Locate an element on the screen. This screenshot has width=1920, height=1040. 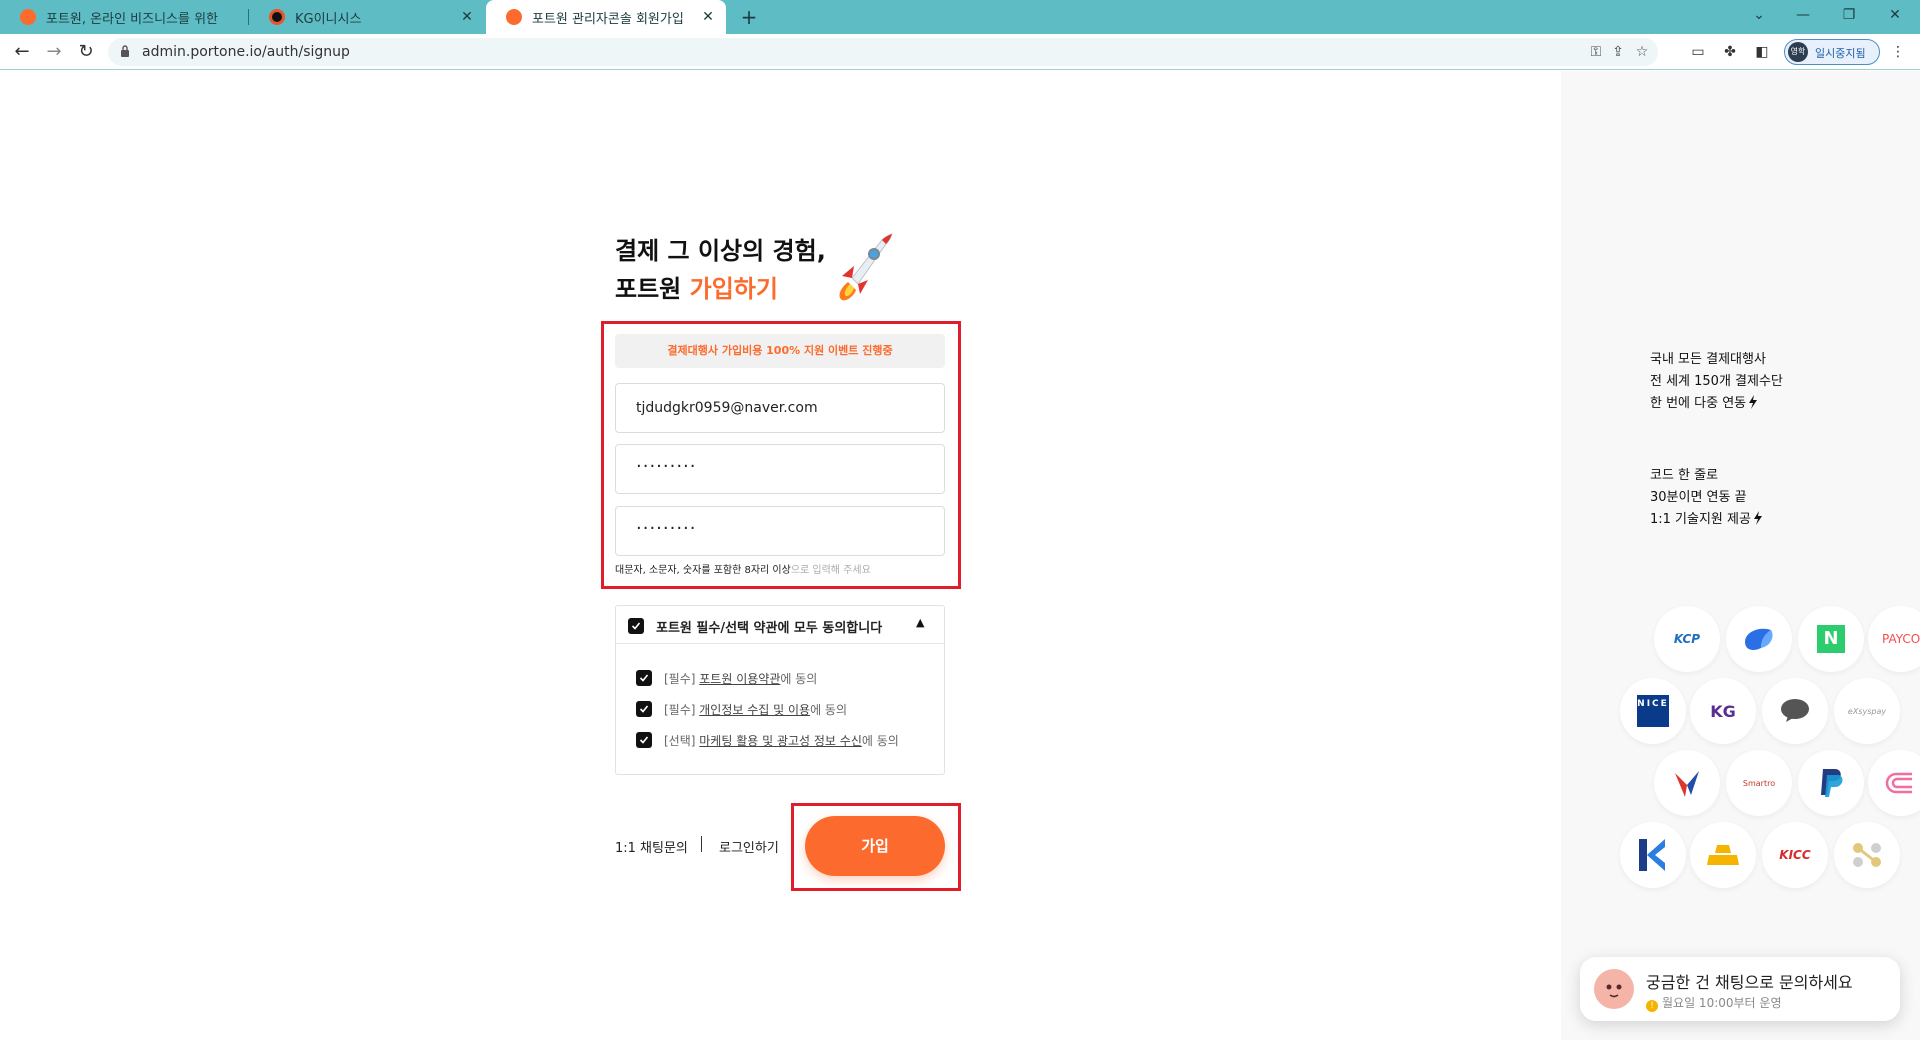
close-window-button: ✕ is located at coordinates (1895, 17).